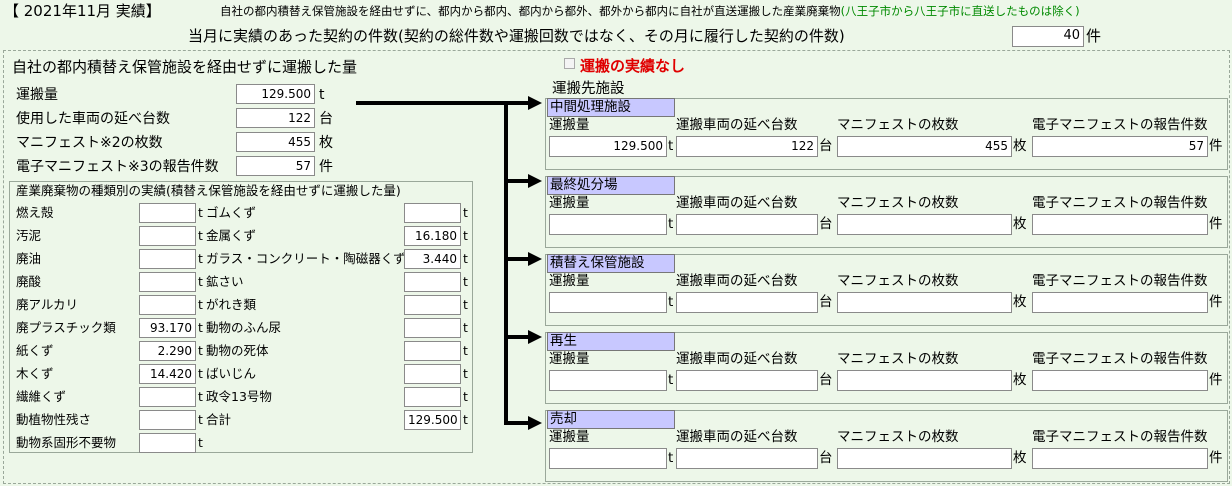  Describe the element at coordinates (275, 166) in the screenshot. I see `summary-input: 57` at that location.